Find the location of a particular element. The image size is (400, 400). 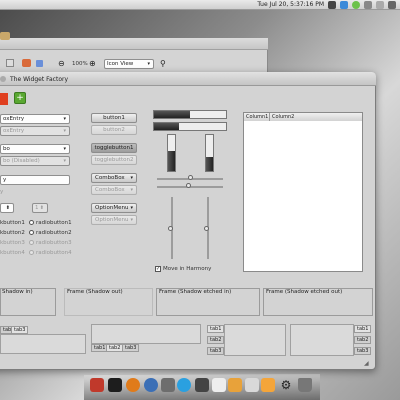

volume-icon is located at coordinates (368, 5).